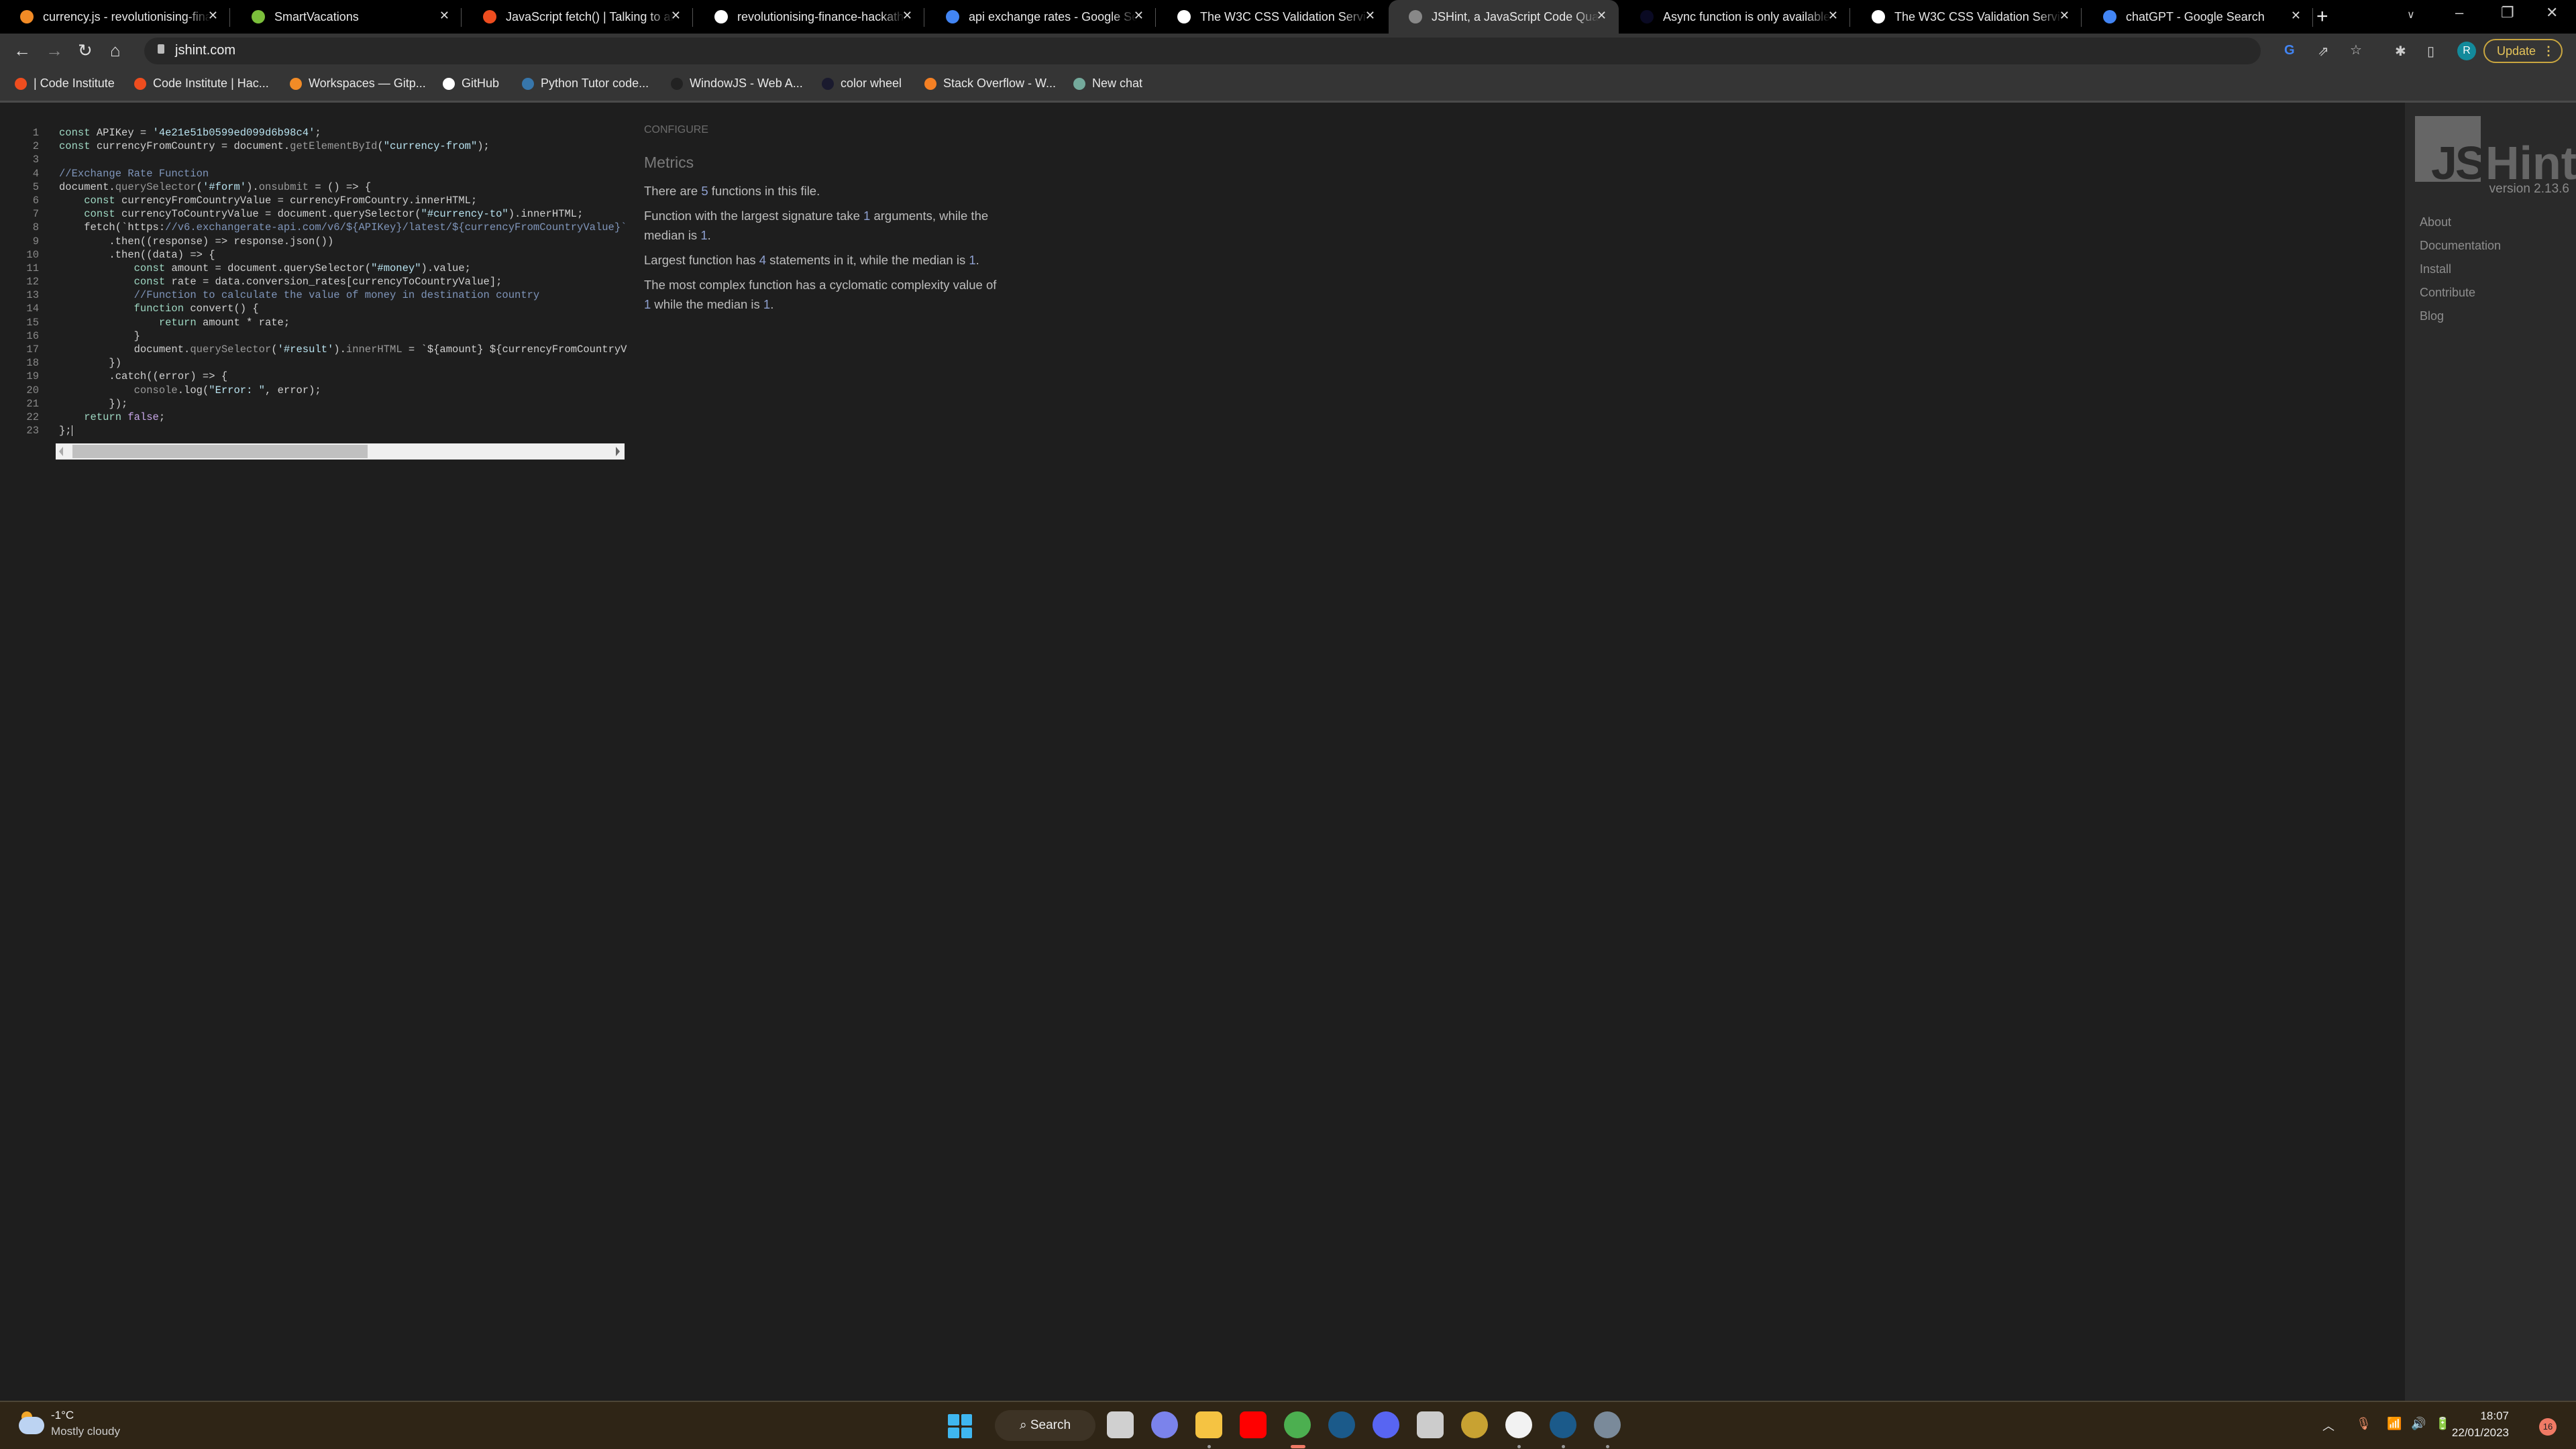 The width and height of the screenshot is (2576, 1449). I want to click on code-text: //Exchange Rate Function, so click(134, 174).